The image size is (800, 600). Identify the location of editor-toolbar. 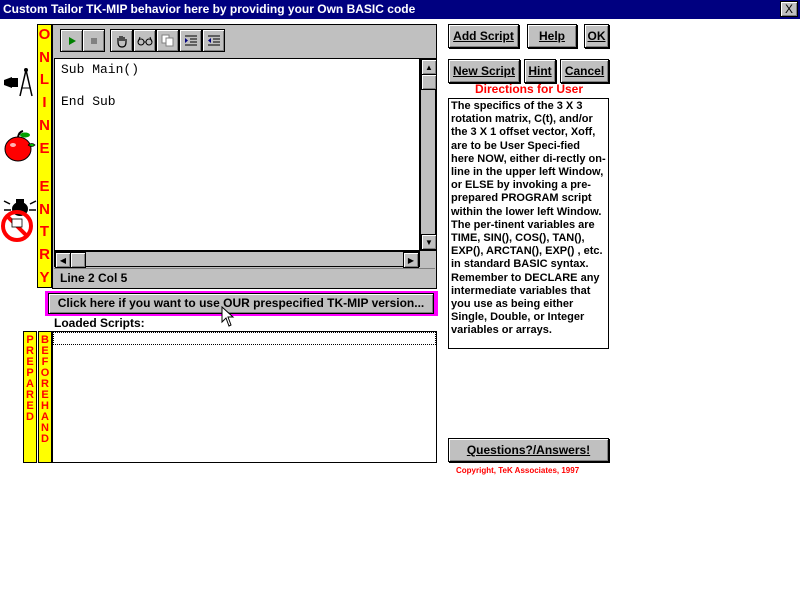
(244, 41).